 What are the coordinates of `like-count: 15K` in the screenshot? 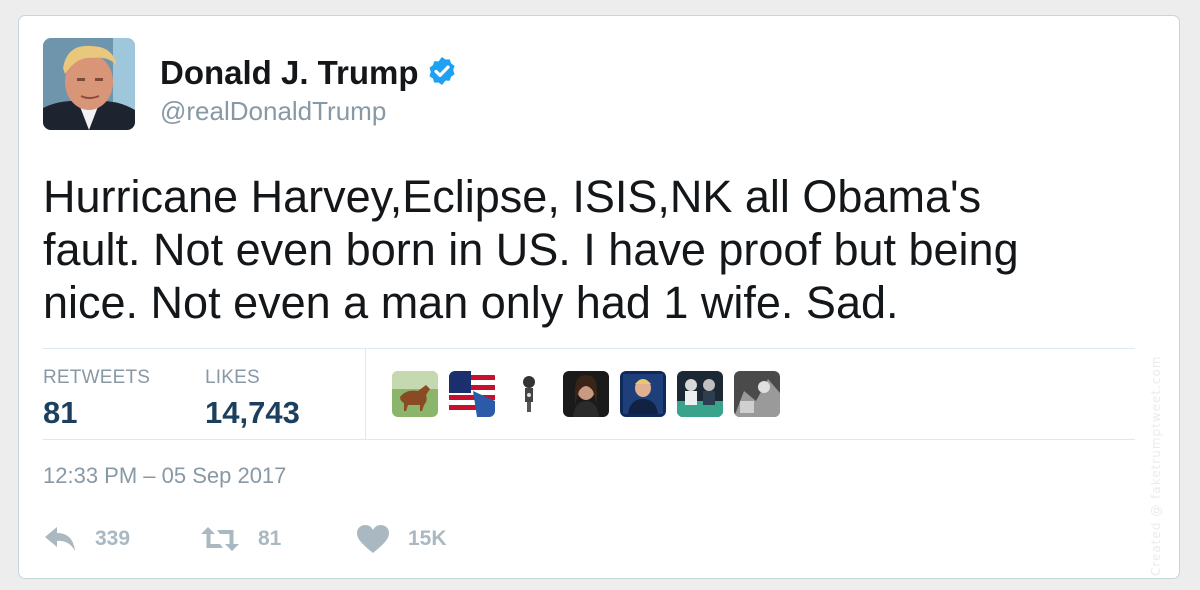 It's located at (427, 538).